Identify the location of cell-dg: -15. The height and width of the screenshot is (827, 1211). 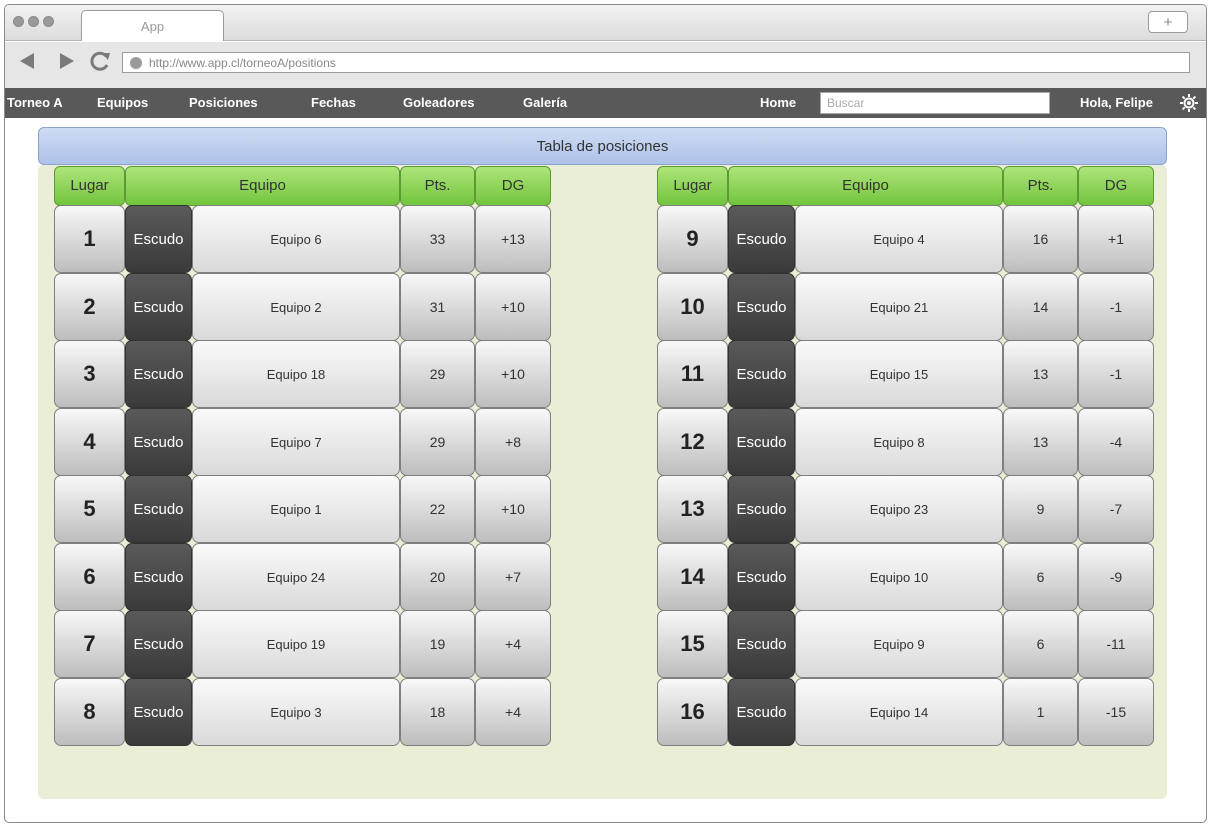
(1116, 712).